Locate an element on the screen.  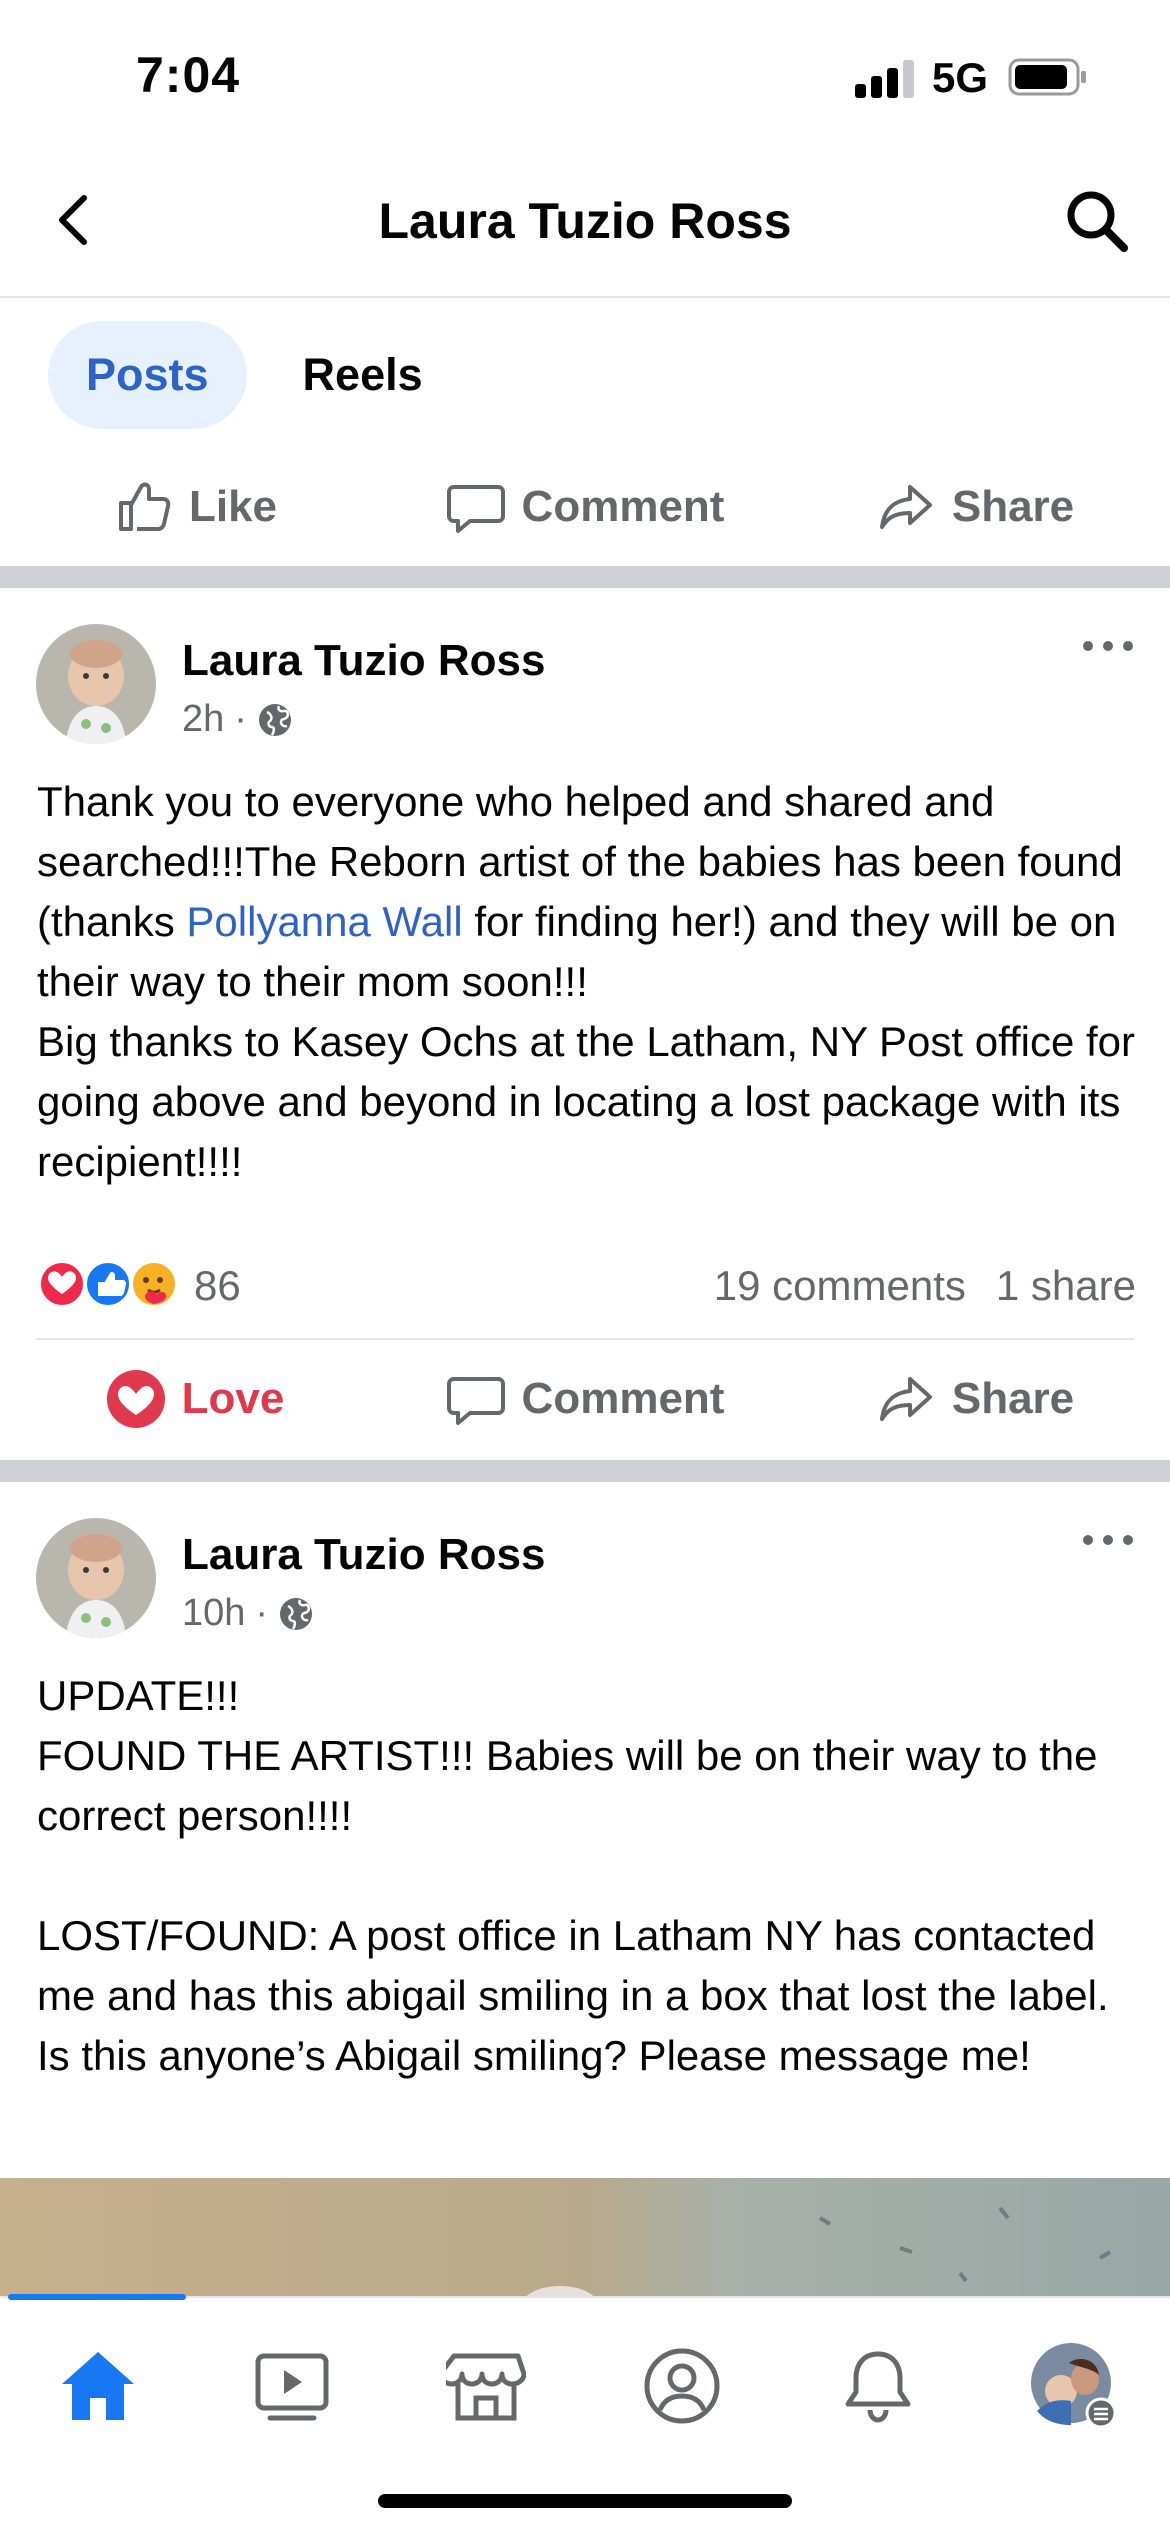
mention-link: Pollyanna Wall is located at coordinates (324, 921).